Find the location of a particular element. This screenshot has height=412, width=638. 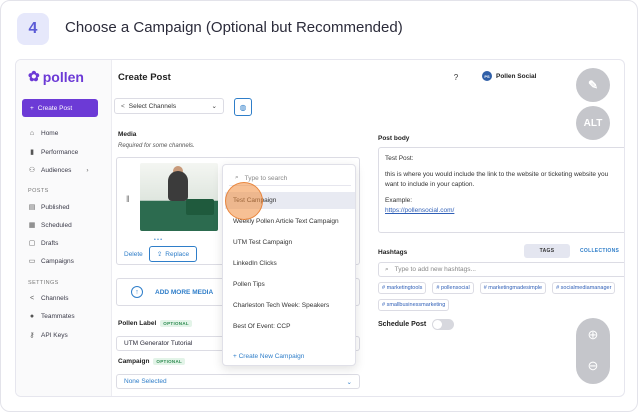

search-placeholder: Type to search is located at coordinates (266, 178).